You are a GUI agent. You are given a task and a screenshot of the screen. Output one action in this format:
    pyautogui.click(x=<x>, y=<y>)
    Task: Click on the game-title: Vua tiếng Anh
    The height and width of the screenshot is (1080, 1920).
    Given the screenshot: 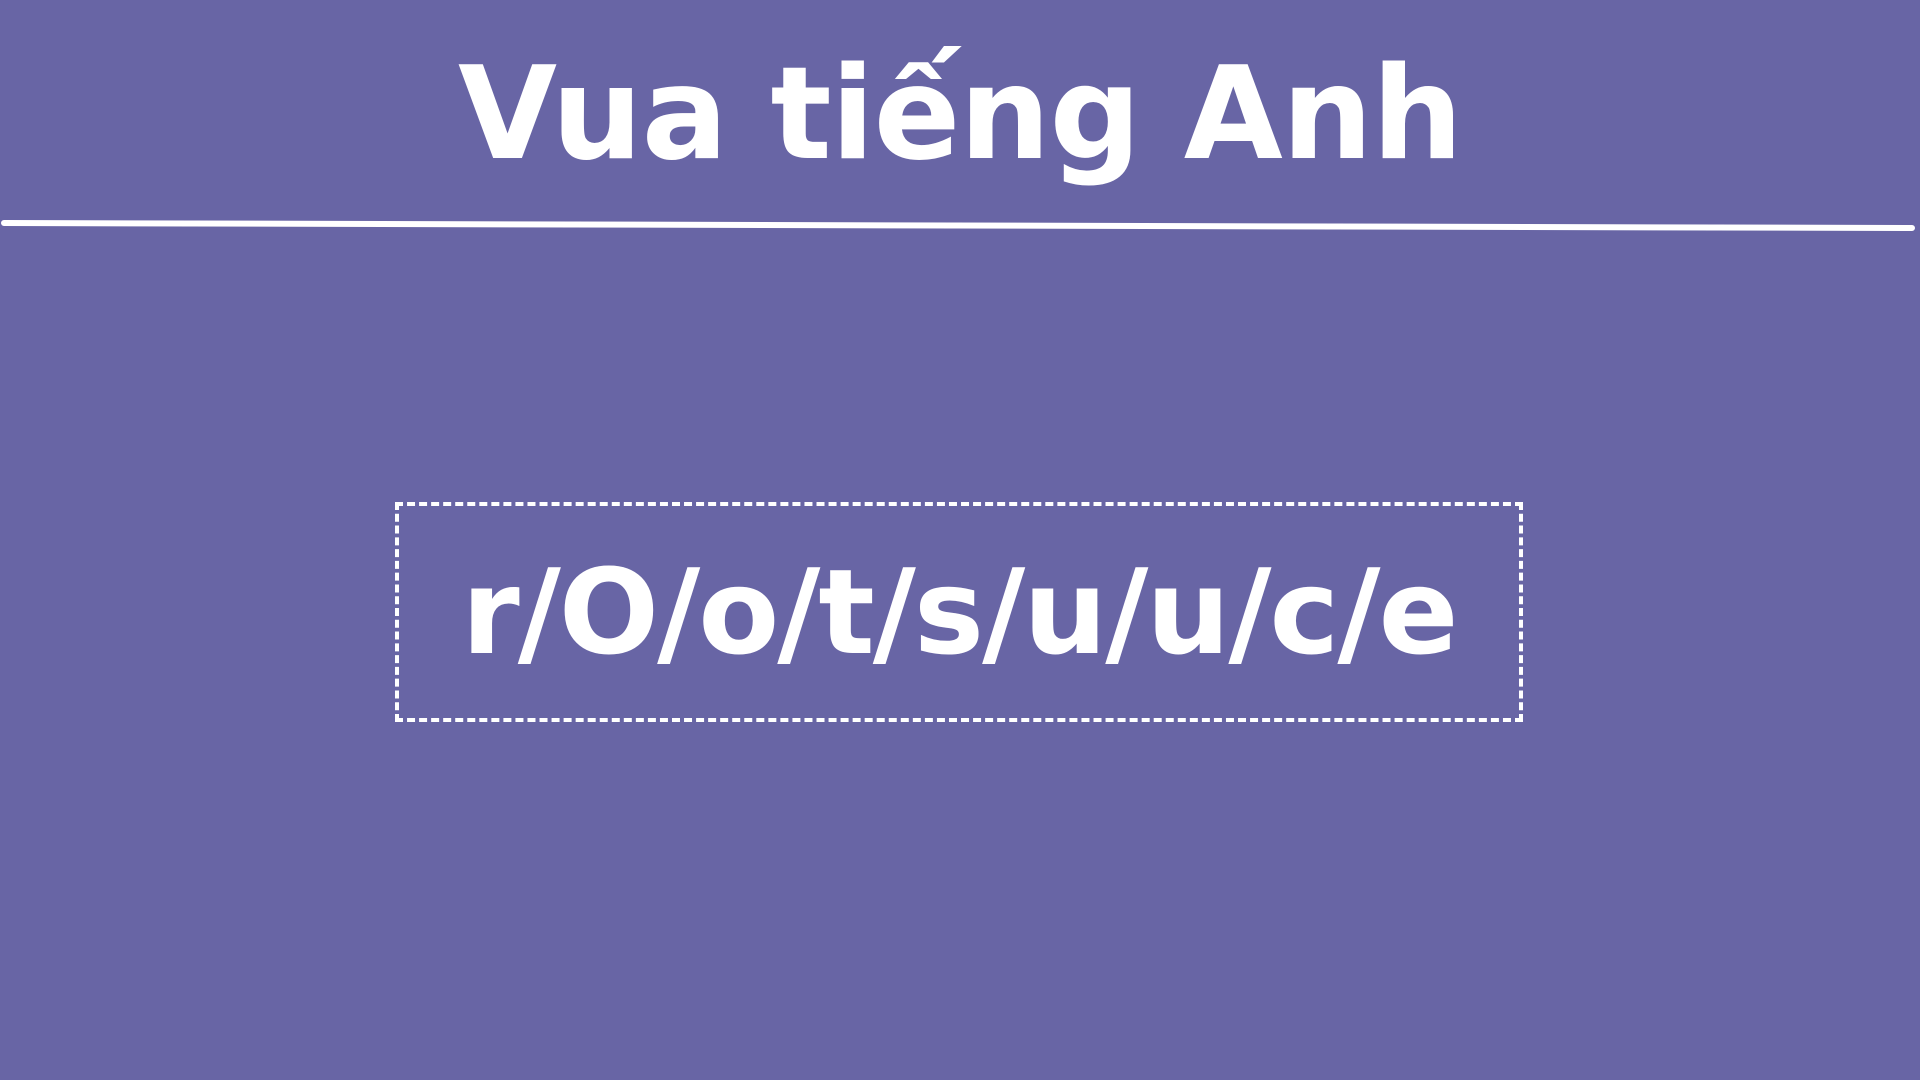 What is the action you would take?
    pyautogui.click(x=960, y=114)
    